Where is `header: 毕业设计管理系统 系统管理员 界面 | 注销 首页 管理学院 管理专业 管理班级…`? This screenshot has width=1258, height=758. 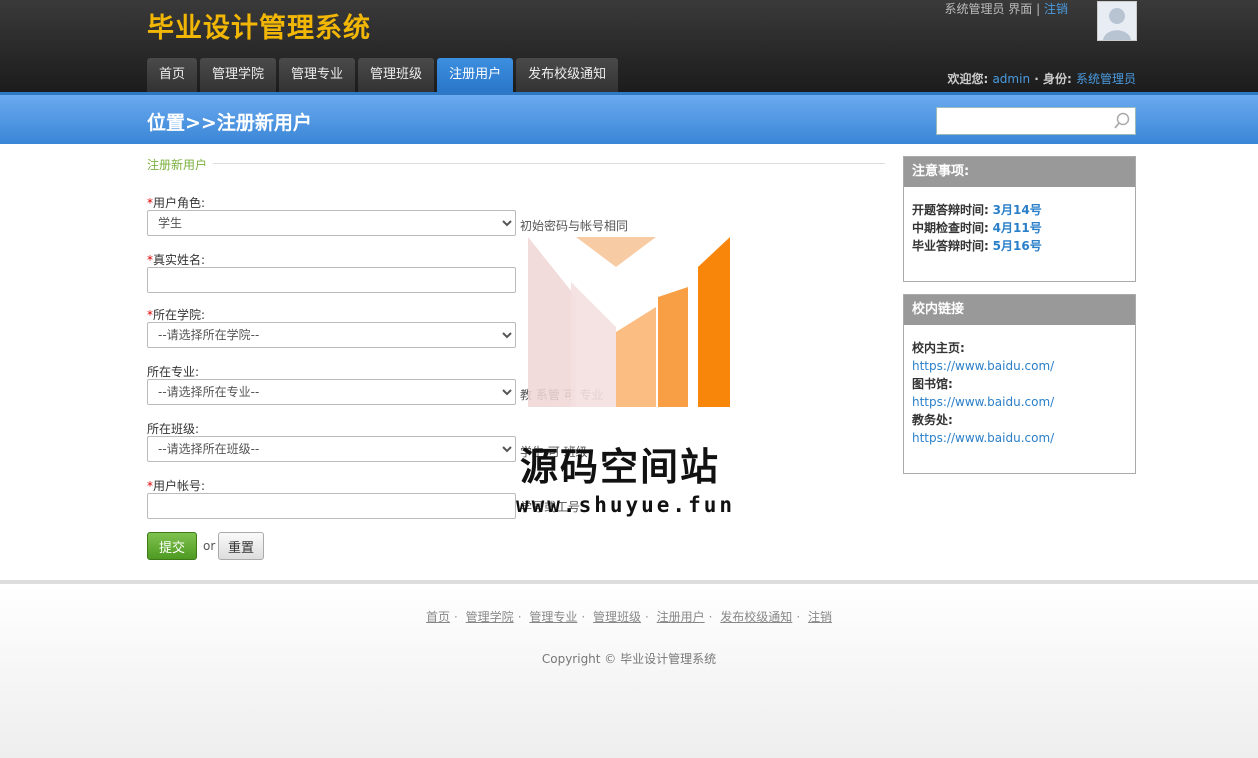 header: 毕业设计管理系统 系统管理员 界面 | 注销 首页 管理学院 管理专业 管理班级… is located at coordinates (629, 46).